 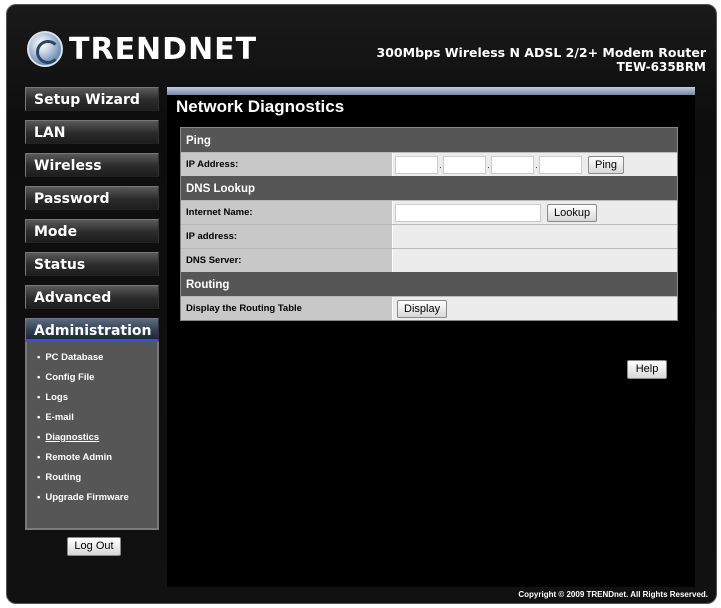 What do you see at coordinates (92, 442) in the screenshot?
I see `submenu-diagnostics: • Diagnostics` at bounding box center [92, 442].